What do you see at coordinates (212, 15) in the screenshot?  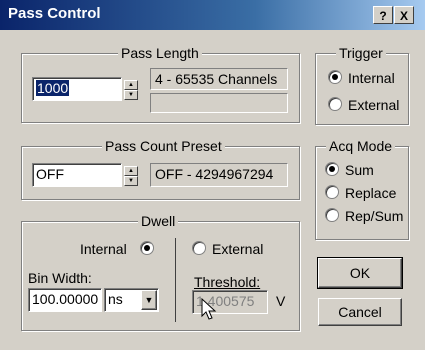 I see `title-bar: Pass Control ? X` at bounding box center [212, 15].